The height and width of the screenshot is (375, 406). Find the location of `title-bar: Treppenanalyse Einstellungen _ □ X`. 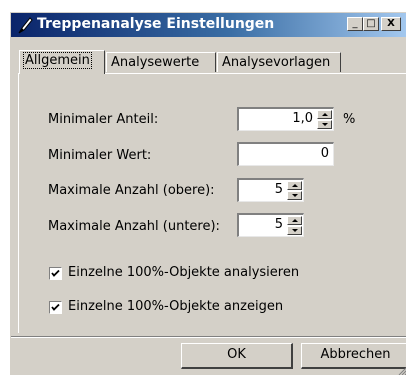

title-bar: Treppenanalyse Einstellungen _ □ X is located at coordinates (208, 25).